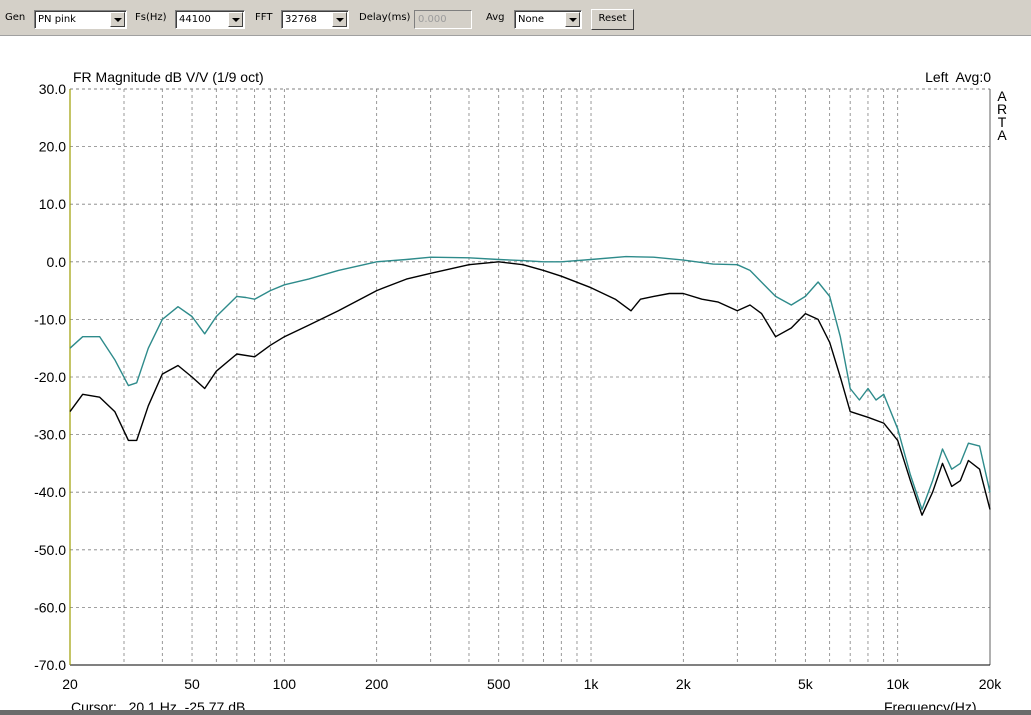 The height and width of the screenshot is (715, 1031). What do you see at coordinates (70, 684) in the screenshot?
I see `x-tick-label: 20` at bounding box center [70, 684].